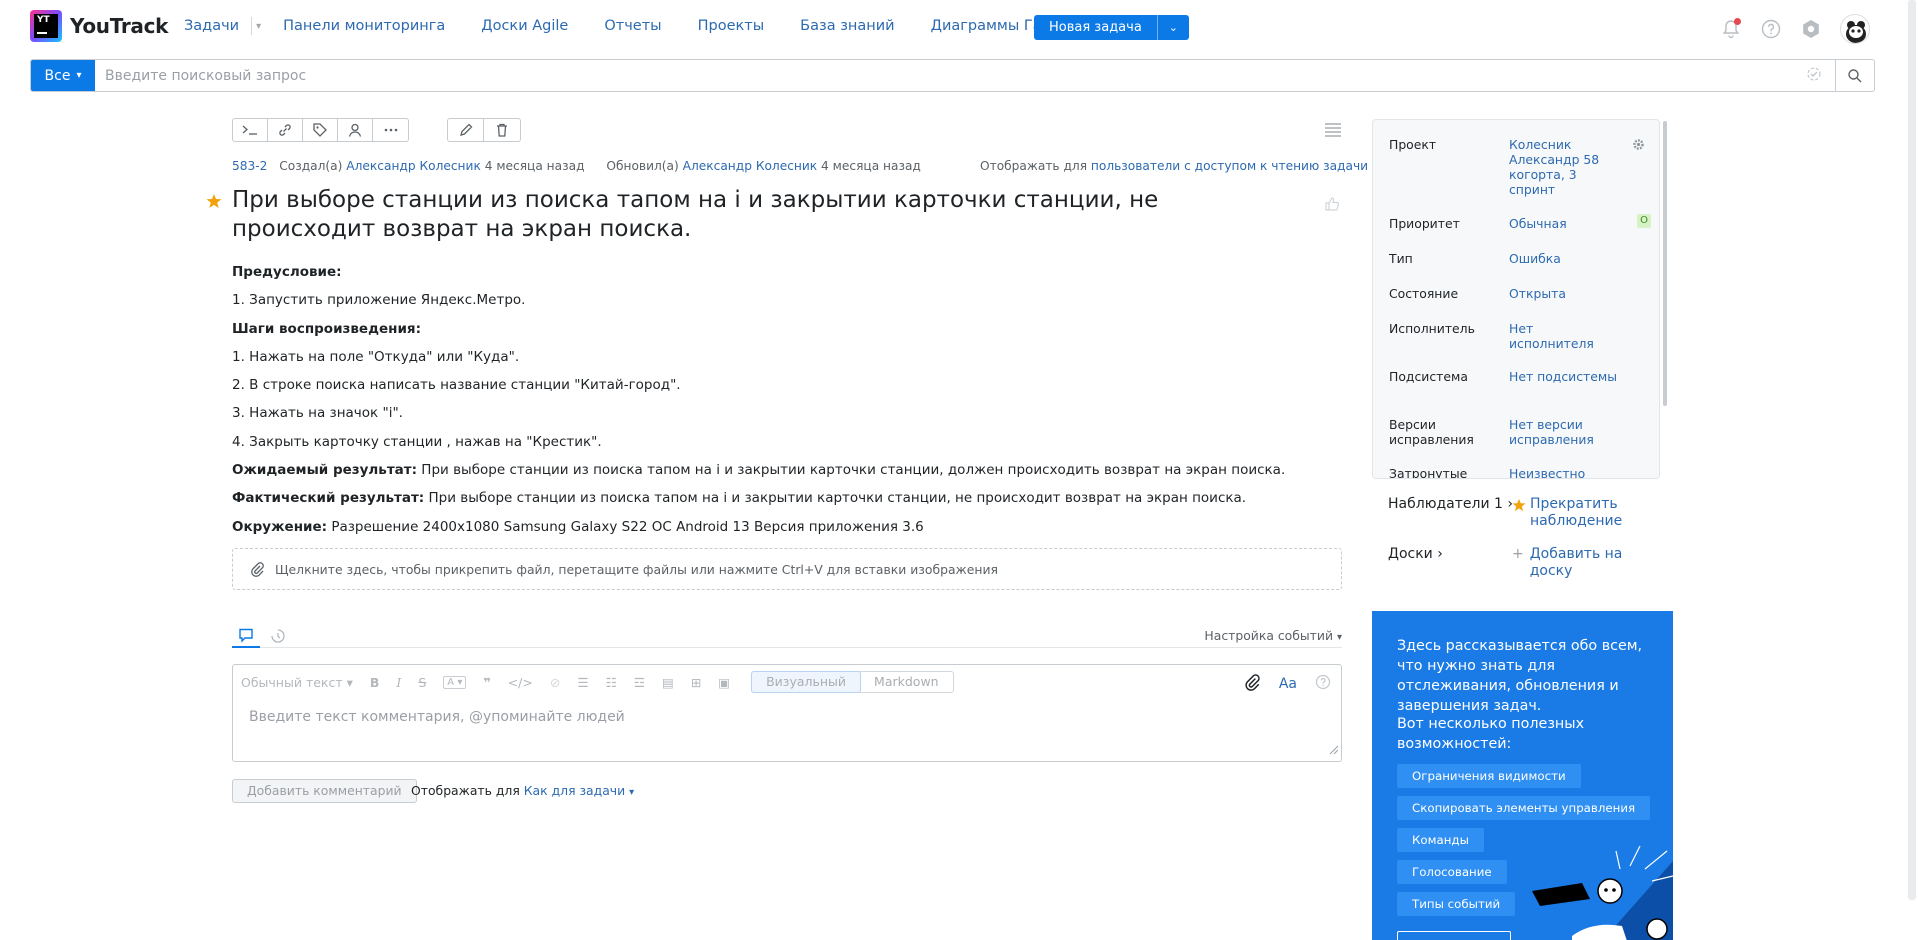 Image resolution: width=1918 pixels, height=940 pixels. What do you see at coordinates (1518, 554) in the screenshot?
I see `plus-icon: +` at bounding box center [1518, 554].